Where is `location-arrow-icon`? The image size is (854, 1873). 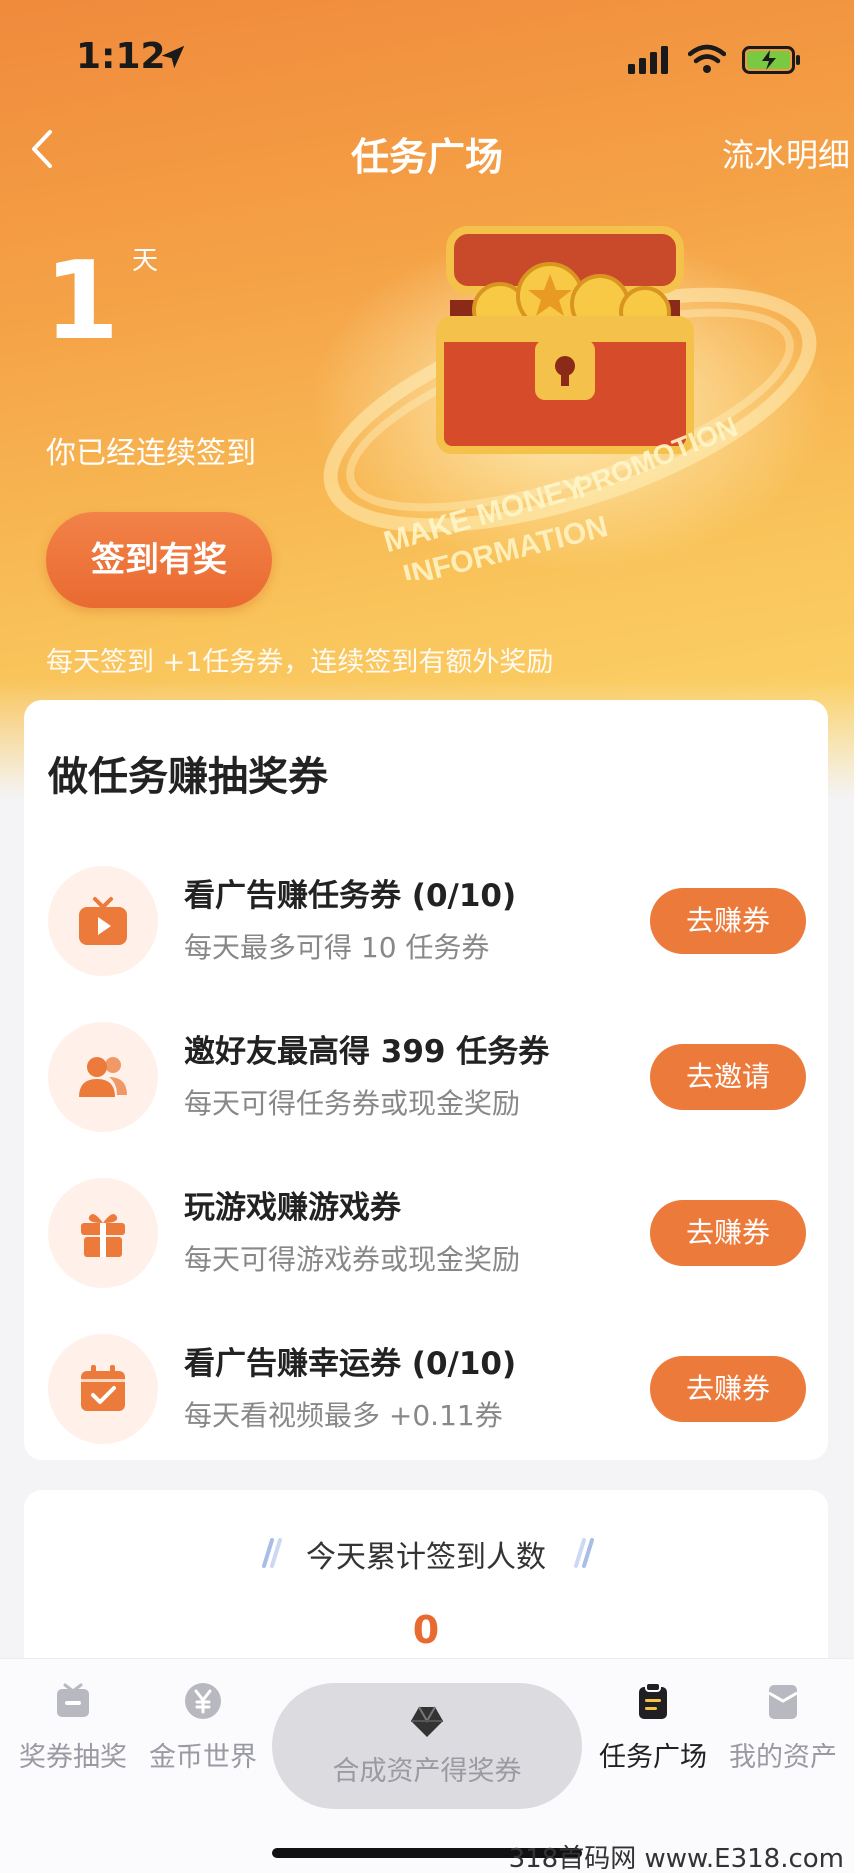
location-arrow-icon is located at coordinates (173, 57).